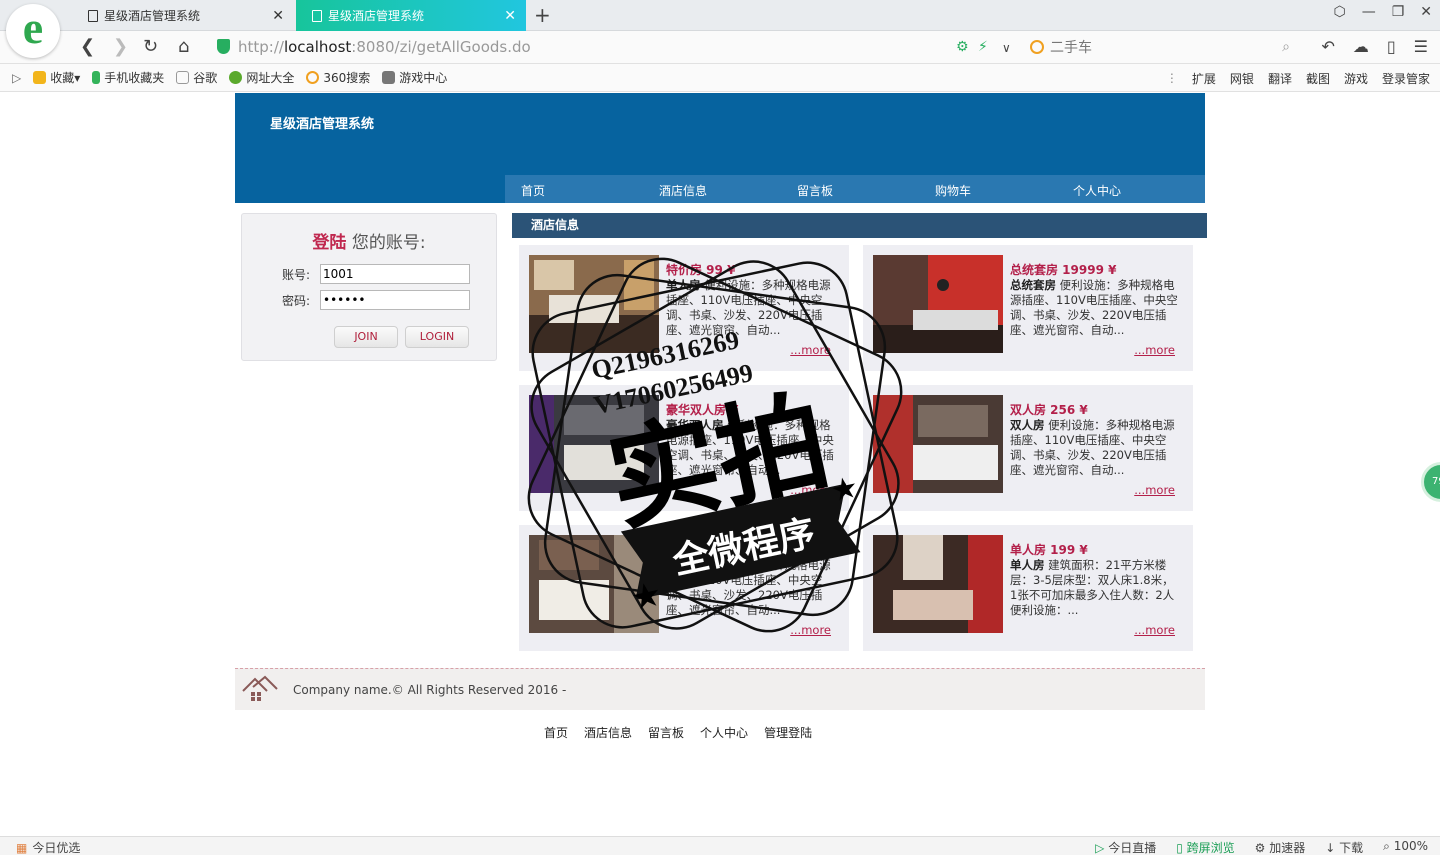 The image size is (1440, 855). I want to click on skin-icon: ⬡, so click(1339, 12).